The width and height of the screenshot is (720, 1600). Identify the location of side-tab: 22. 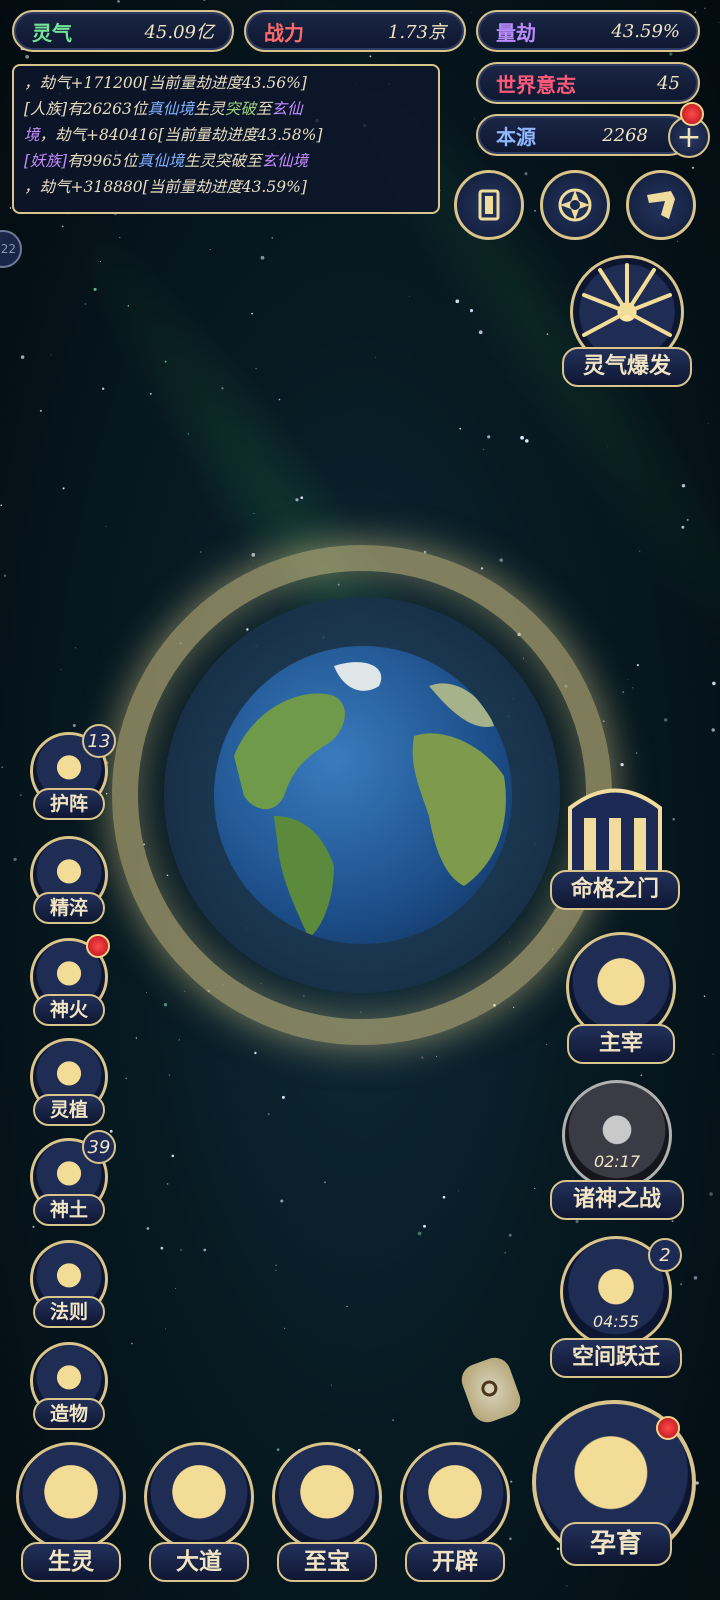
(11, 249).